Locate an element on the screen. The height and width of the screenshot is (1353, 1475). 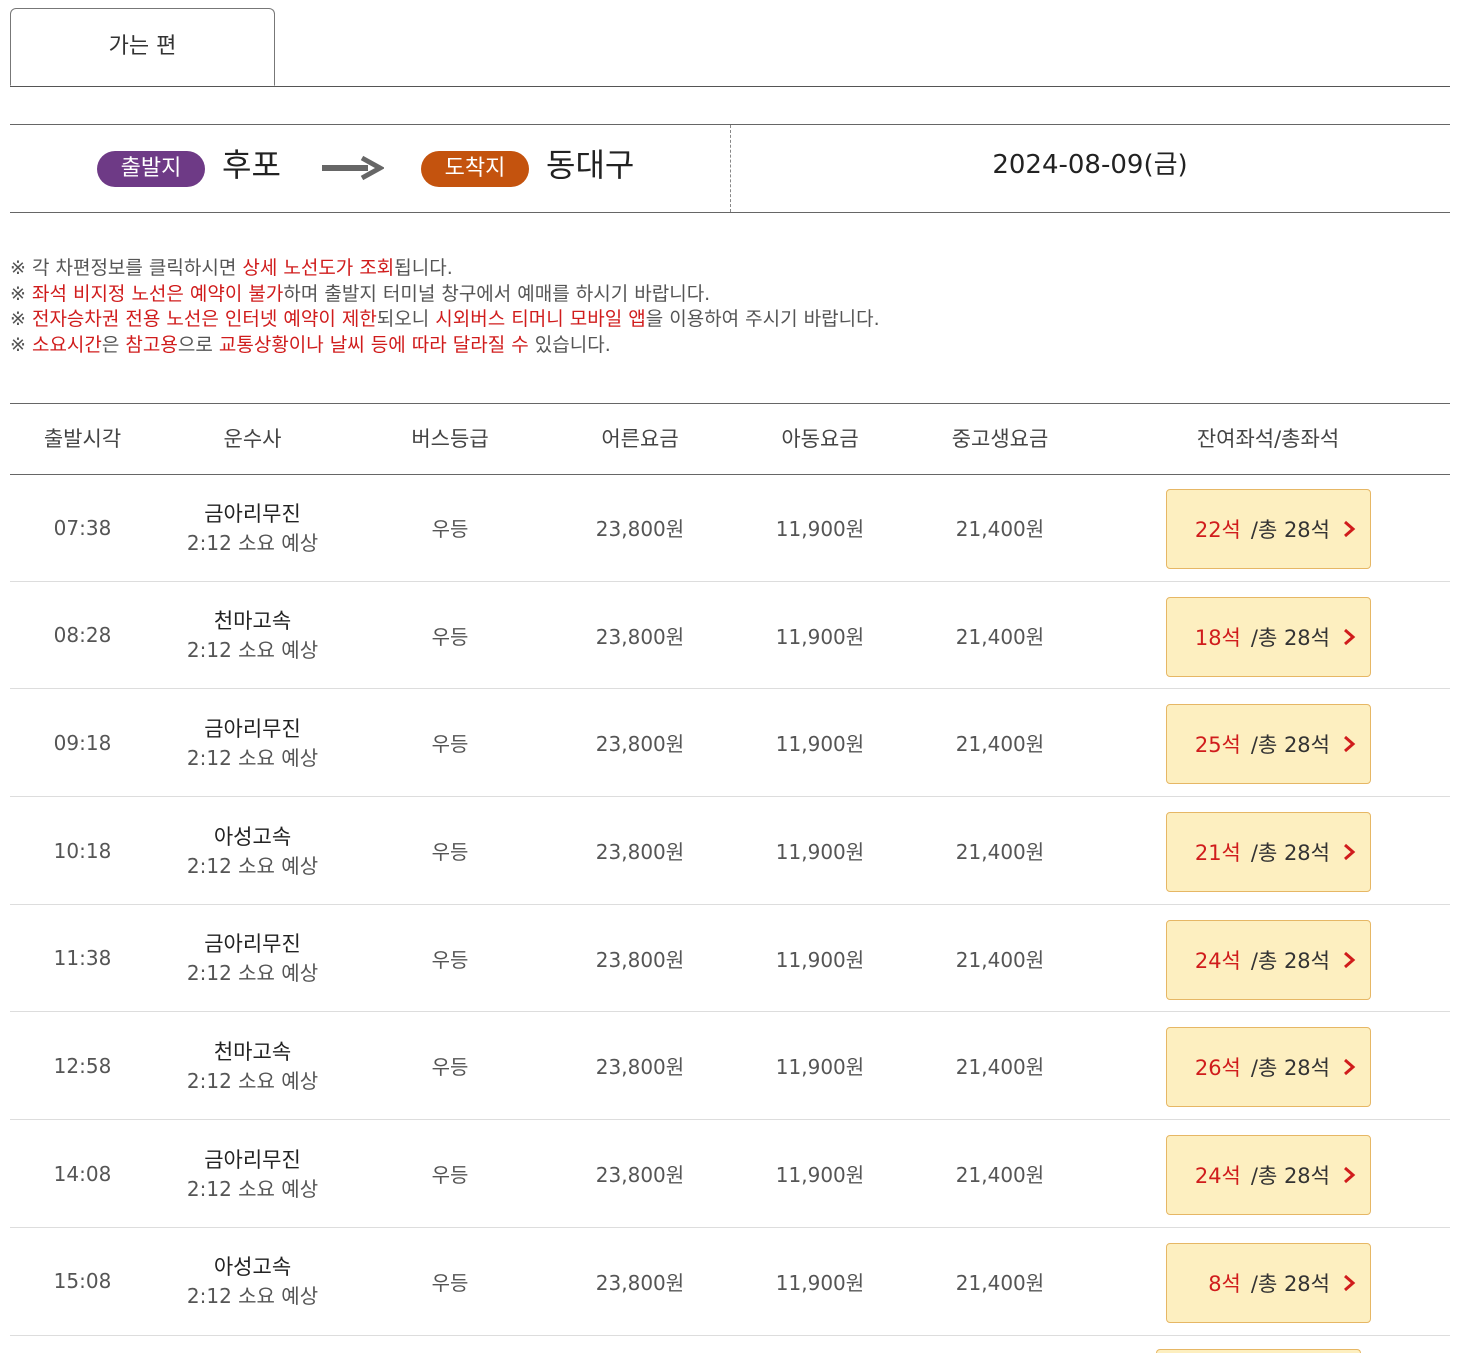
header-bus-grade: 버스등급 is located at coordinates (450, 439).